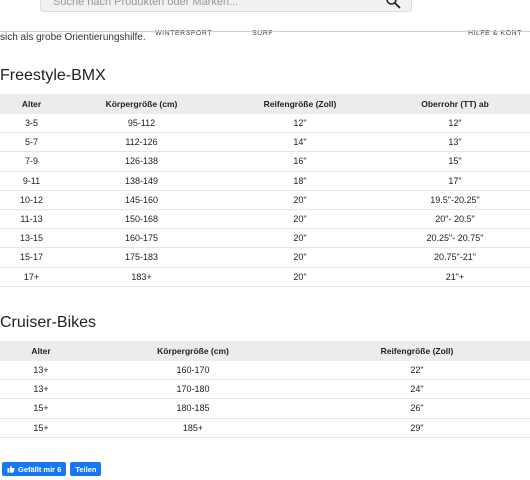 The width and height of the screenshot is (530, 480). I want to click on facebook-share-button: Teilen, so click(86, 469).